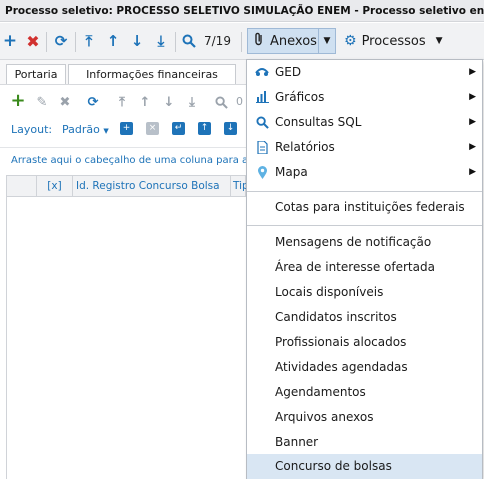 Image resolution: width=484 pixels, height=479 pixels. What do you see at coordinates (152, 128) in the screenshot?
I see `layout-remove-icon: ×` at bounding box center [152, 128].